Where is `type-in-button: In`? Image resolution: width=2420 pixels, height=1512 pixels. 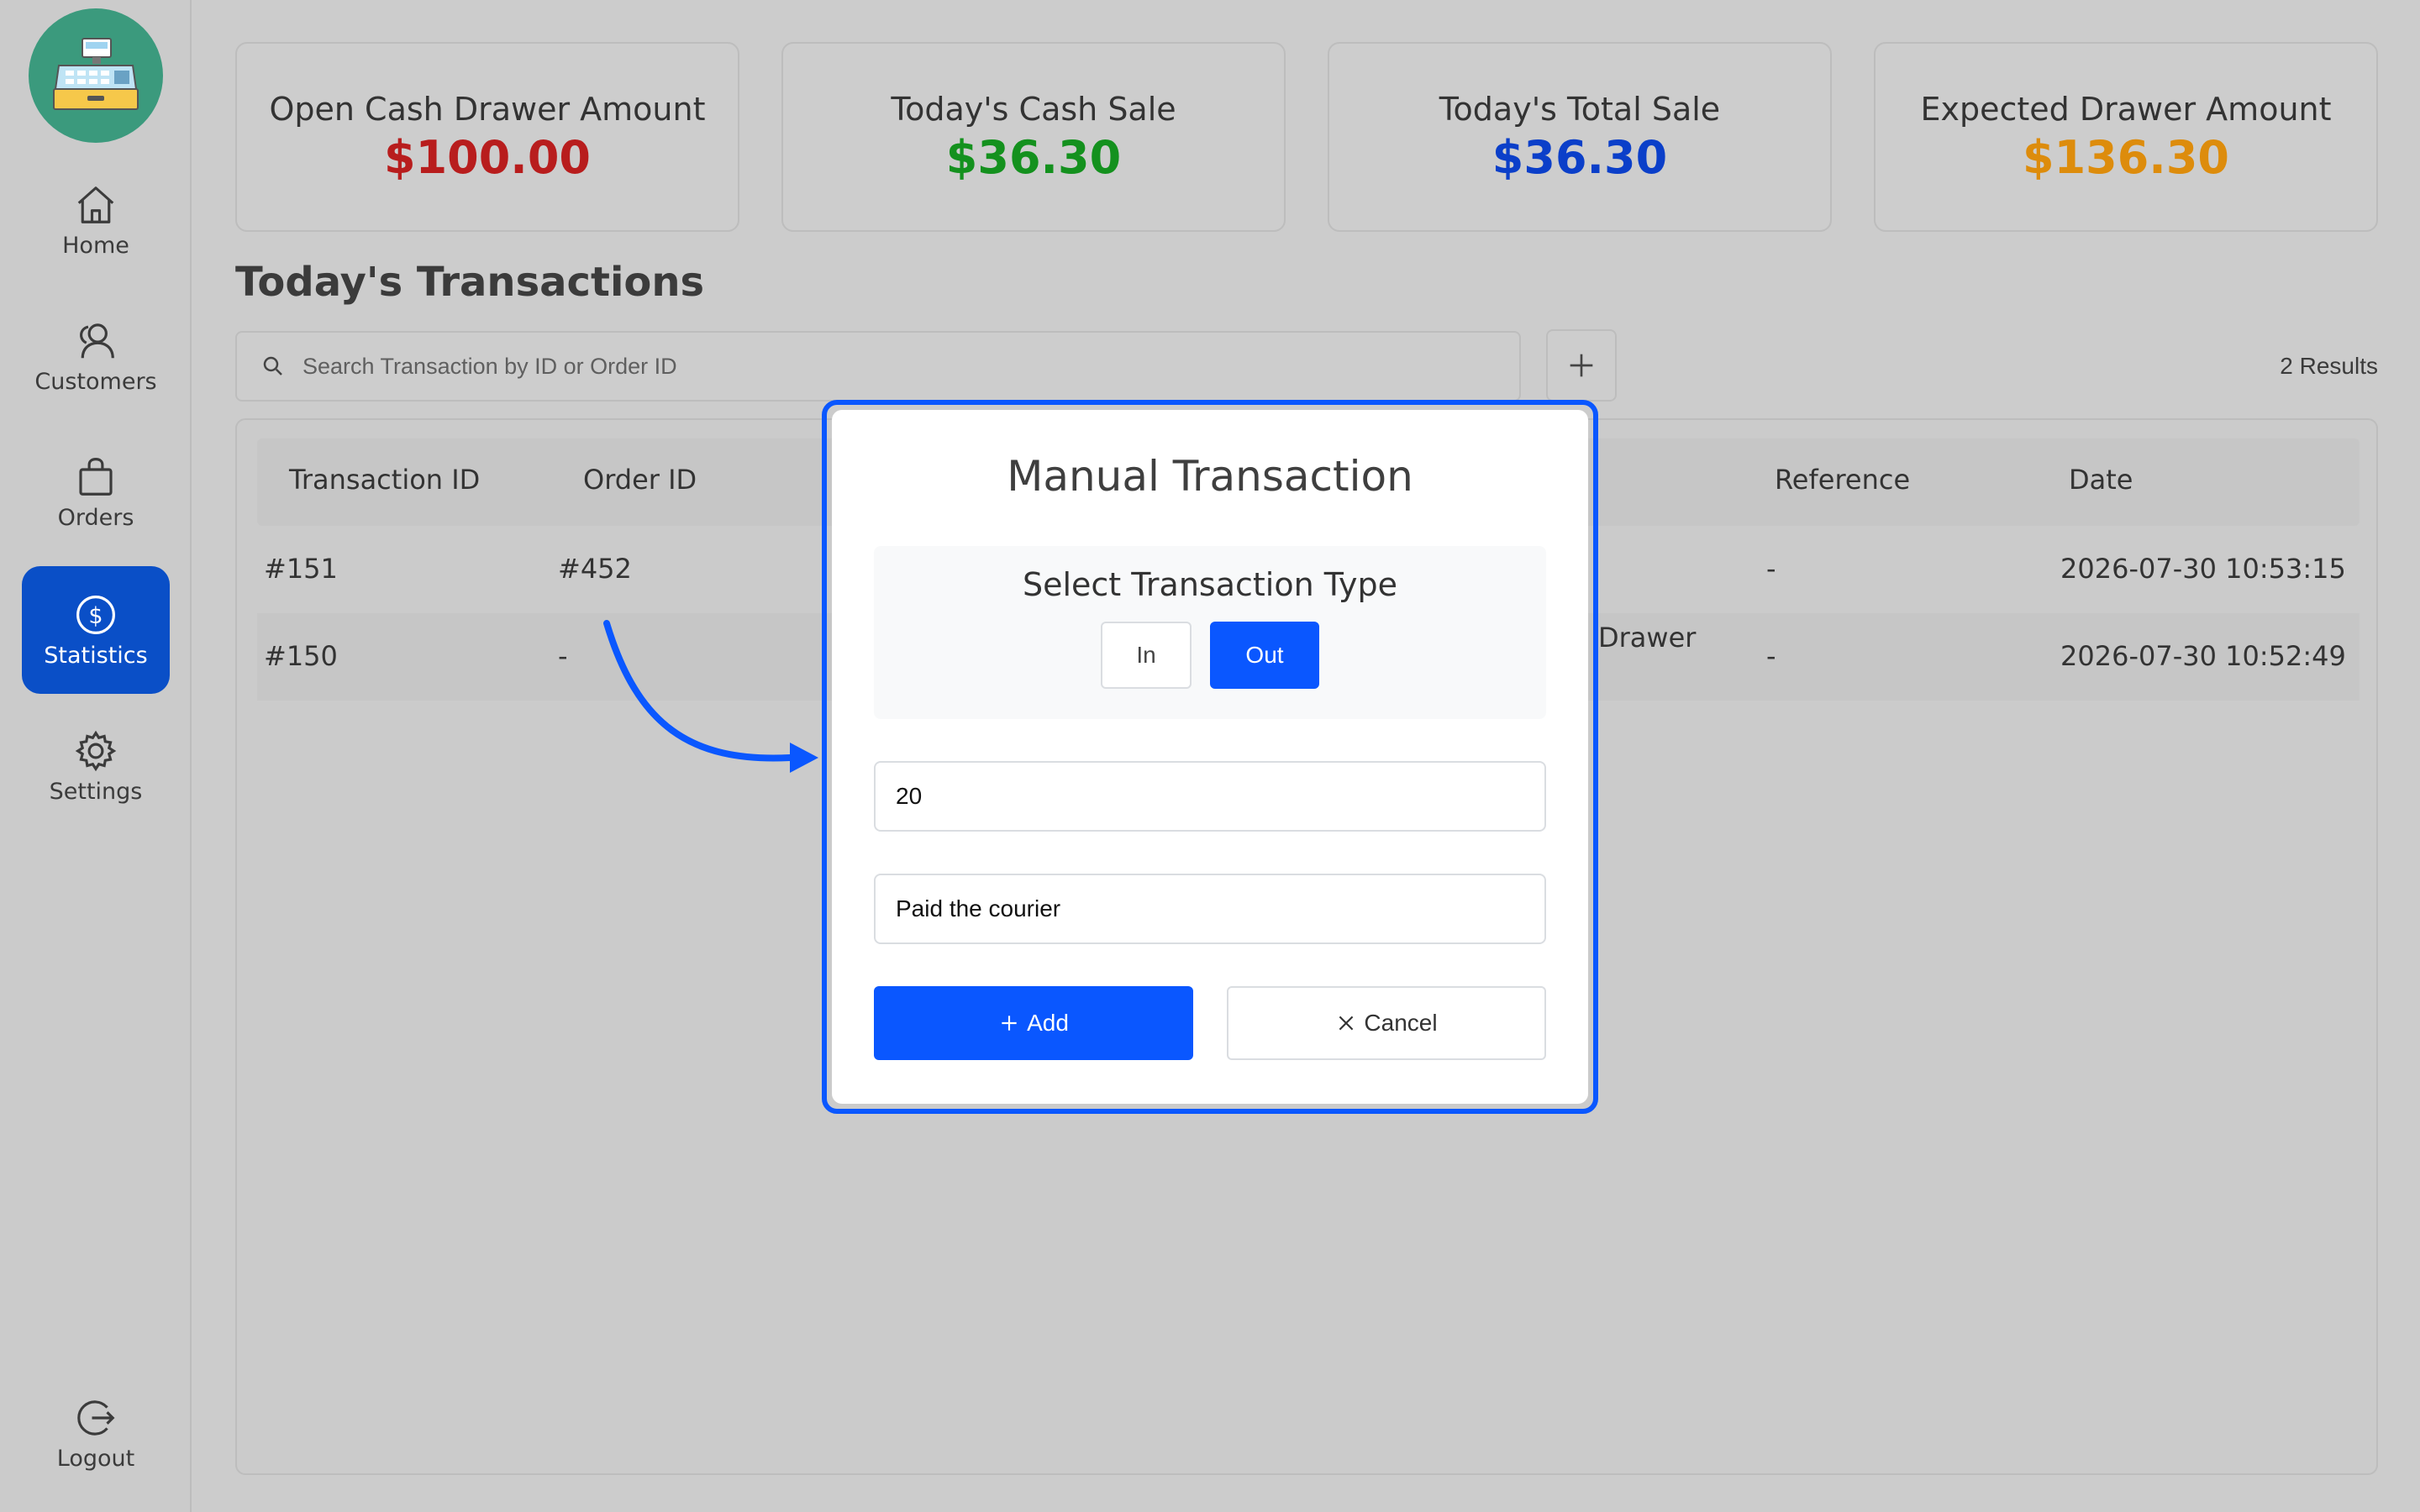
type-in-button: In is located at coordinates (1146, 655).